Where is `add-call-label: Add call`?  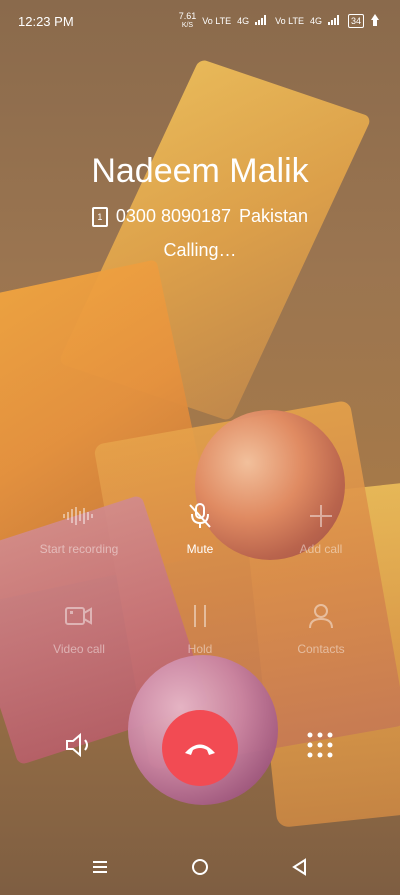 add-call-label: Add call is located at coordinates (321, 549).